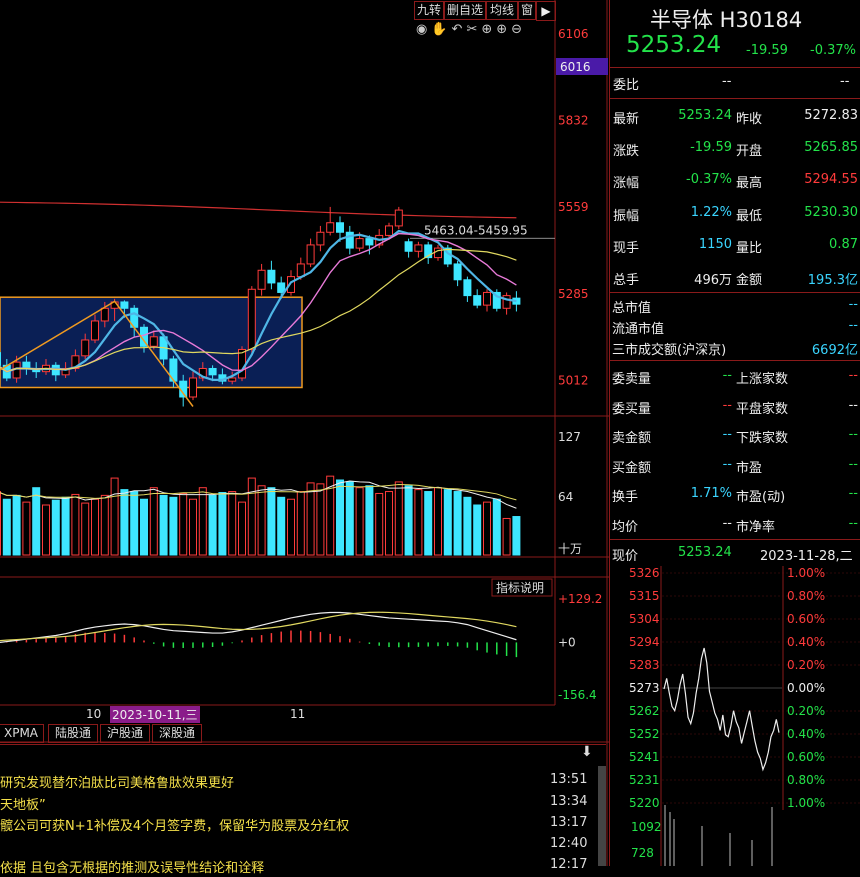  What do you see at coordinates (580, 599) in the screenshot?
I see `indicator-axis-label: +129.2` at bounding box center [580, 599].